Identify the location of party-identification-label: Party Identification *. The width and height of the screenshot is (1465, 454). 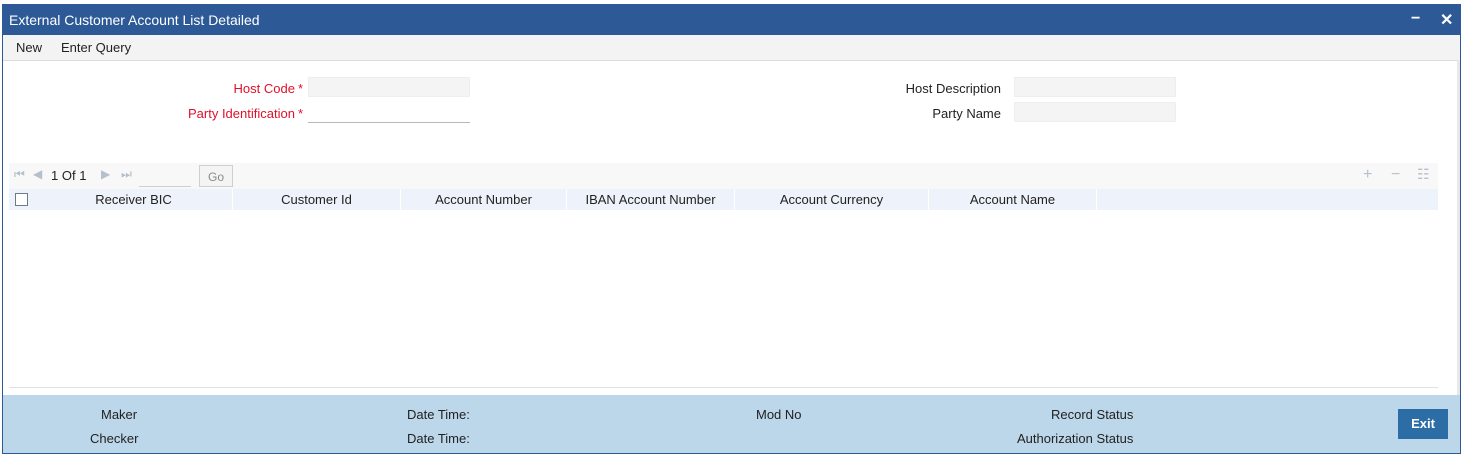
(245, 113).